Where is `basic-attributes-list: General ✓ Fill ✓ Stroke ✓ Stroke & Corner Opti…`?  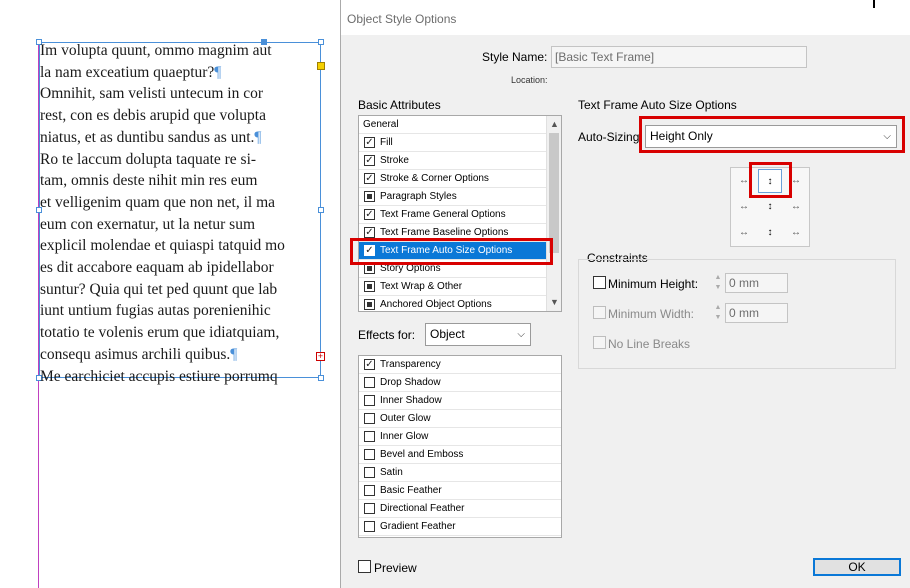 basic-attributes-list: General ✓ Fill ✓ Stroke ✓ Stroke & Corner Opti… is located at coordinates (460, 213).